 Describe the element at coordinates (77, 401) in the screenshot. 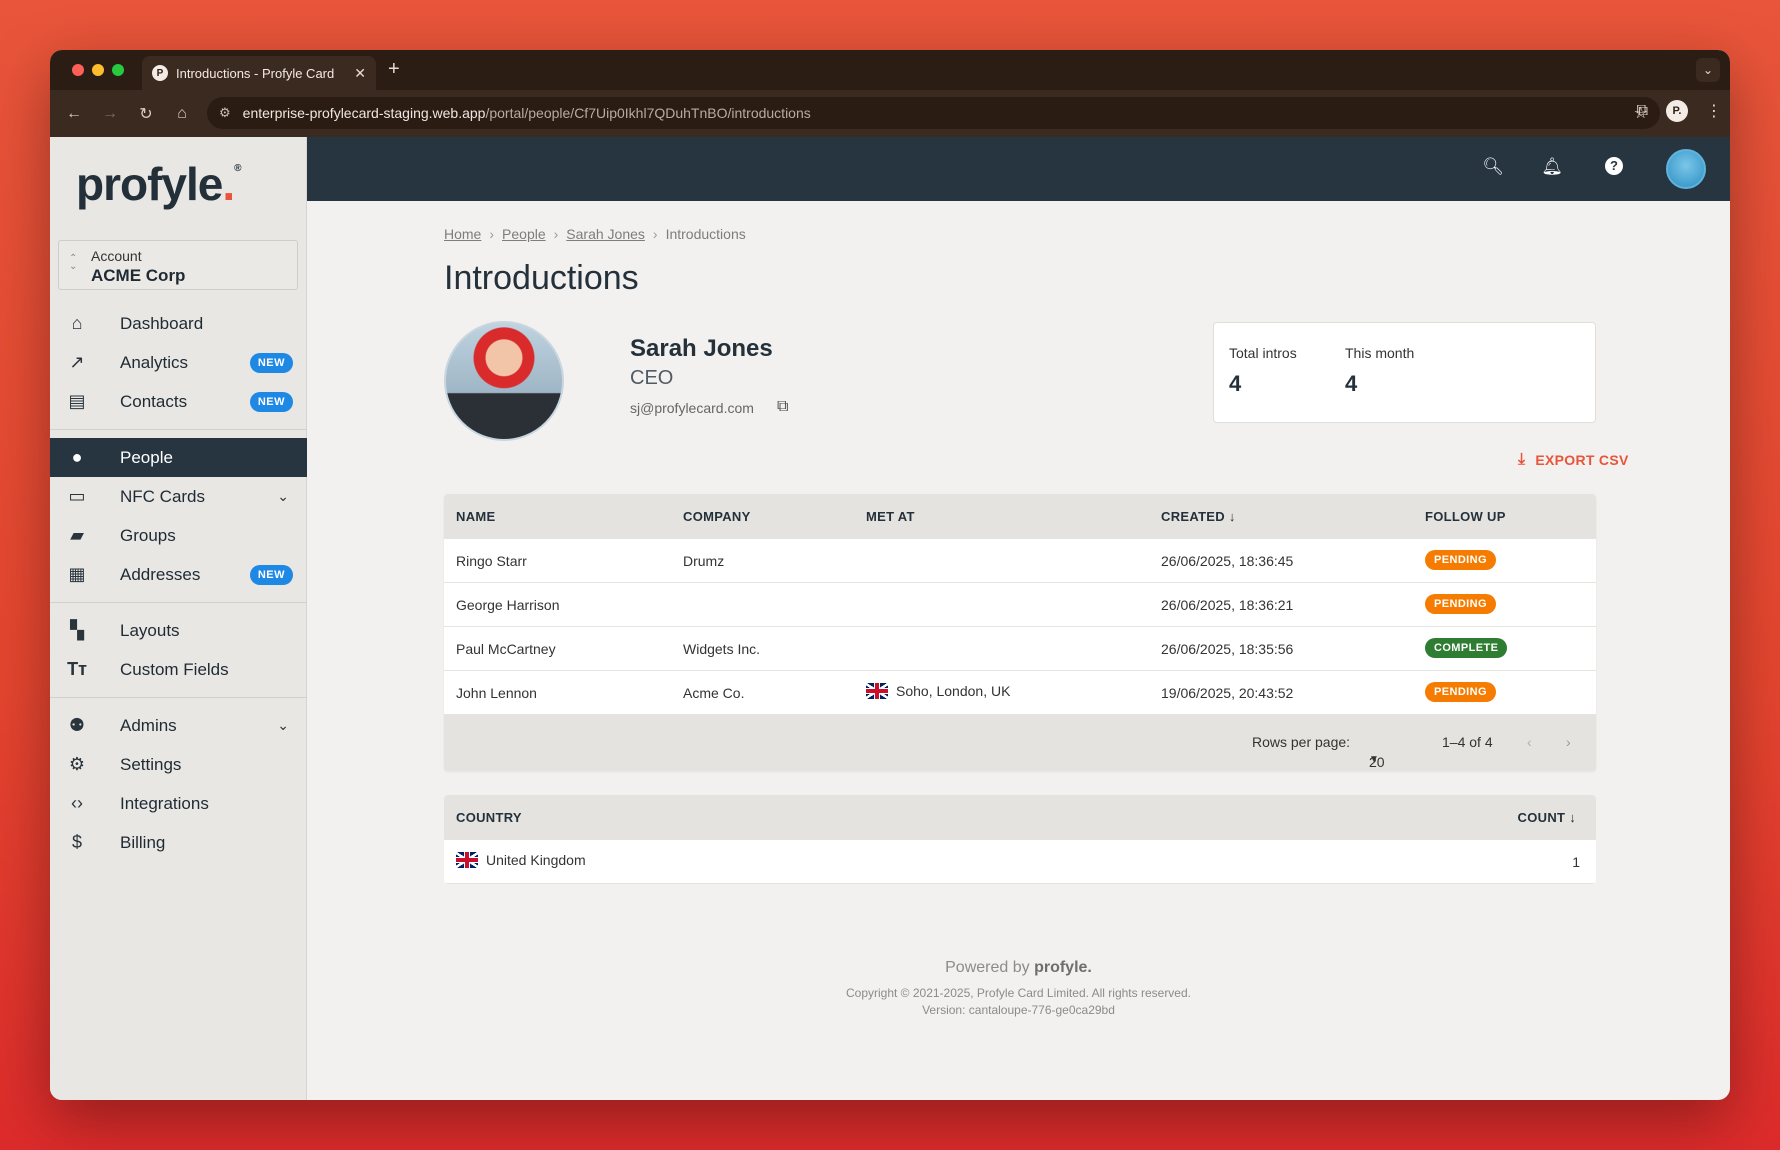

I see `contacts-icon: ▤` at that location.